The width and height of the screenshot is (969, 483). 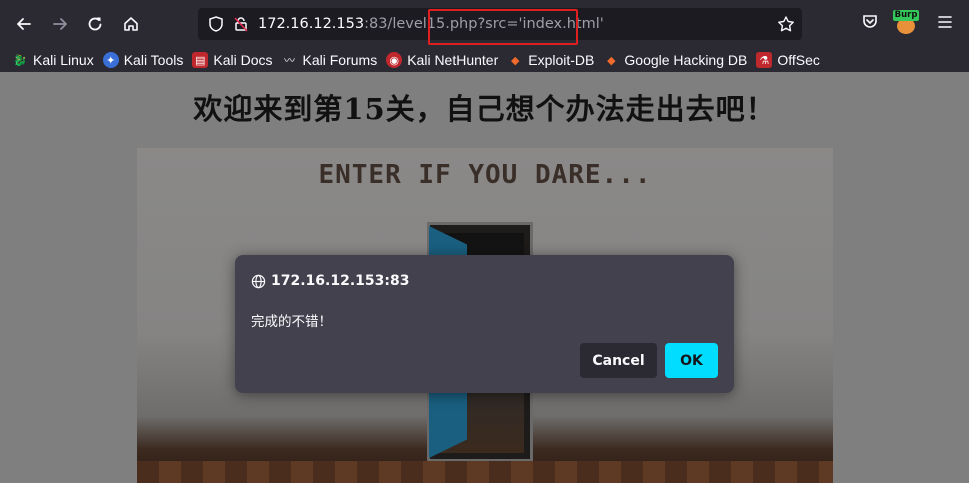 I want to click on alert-dialog: 172.16.12.153:83 完成的不错！ Cancel OK, so click(x=484, y=324).